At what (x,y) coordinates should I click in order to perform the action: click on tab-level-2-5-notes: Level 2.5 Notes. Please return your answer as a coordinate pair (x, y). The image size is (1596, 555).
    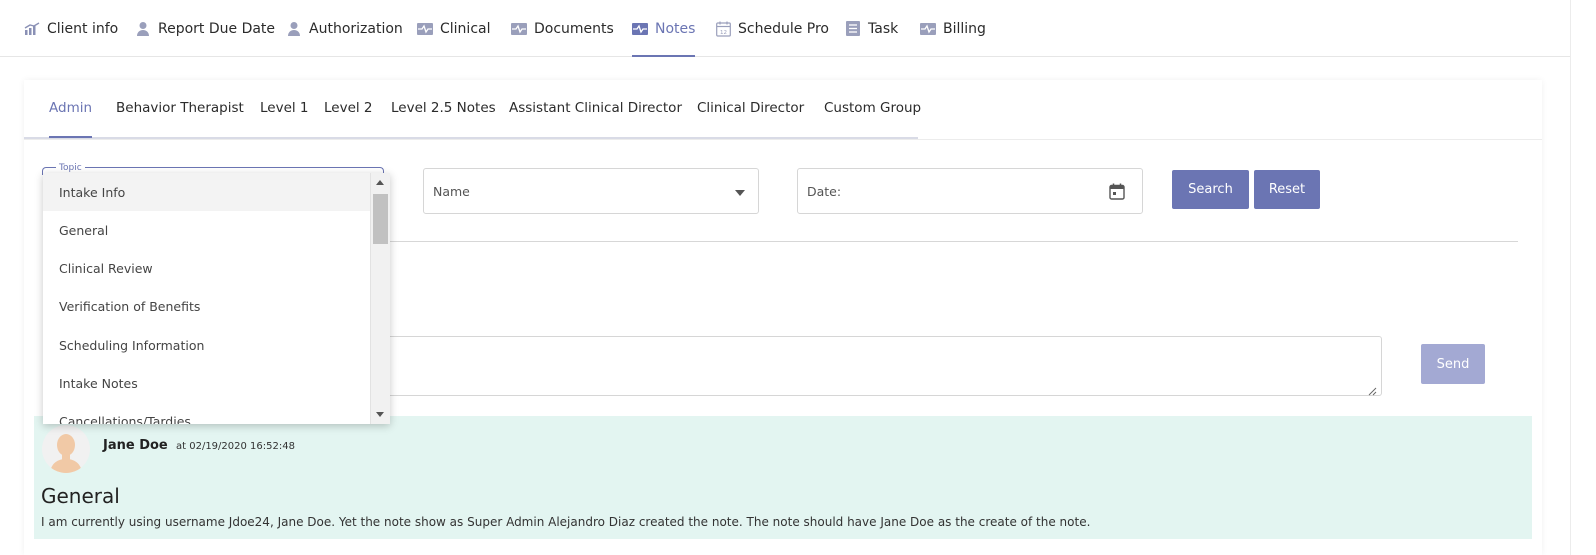
    Looking at the image, I should click on (443, 119).